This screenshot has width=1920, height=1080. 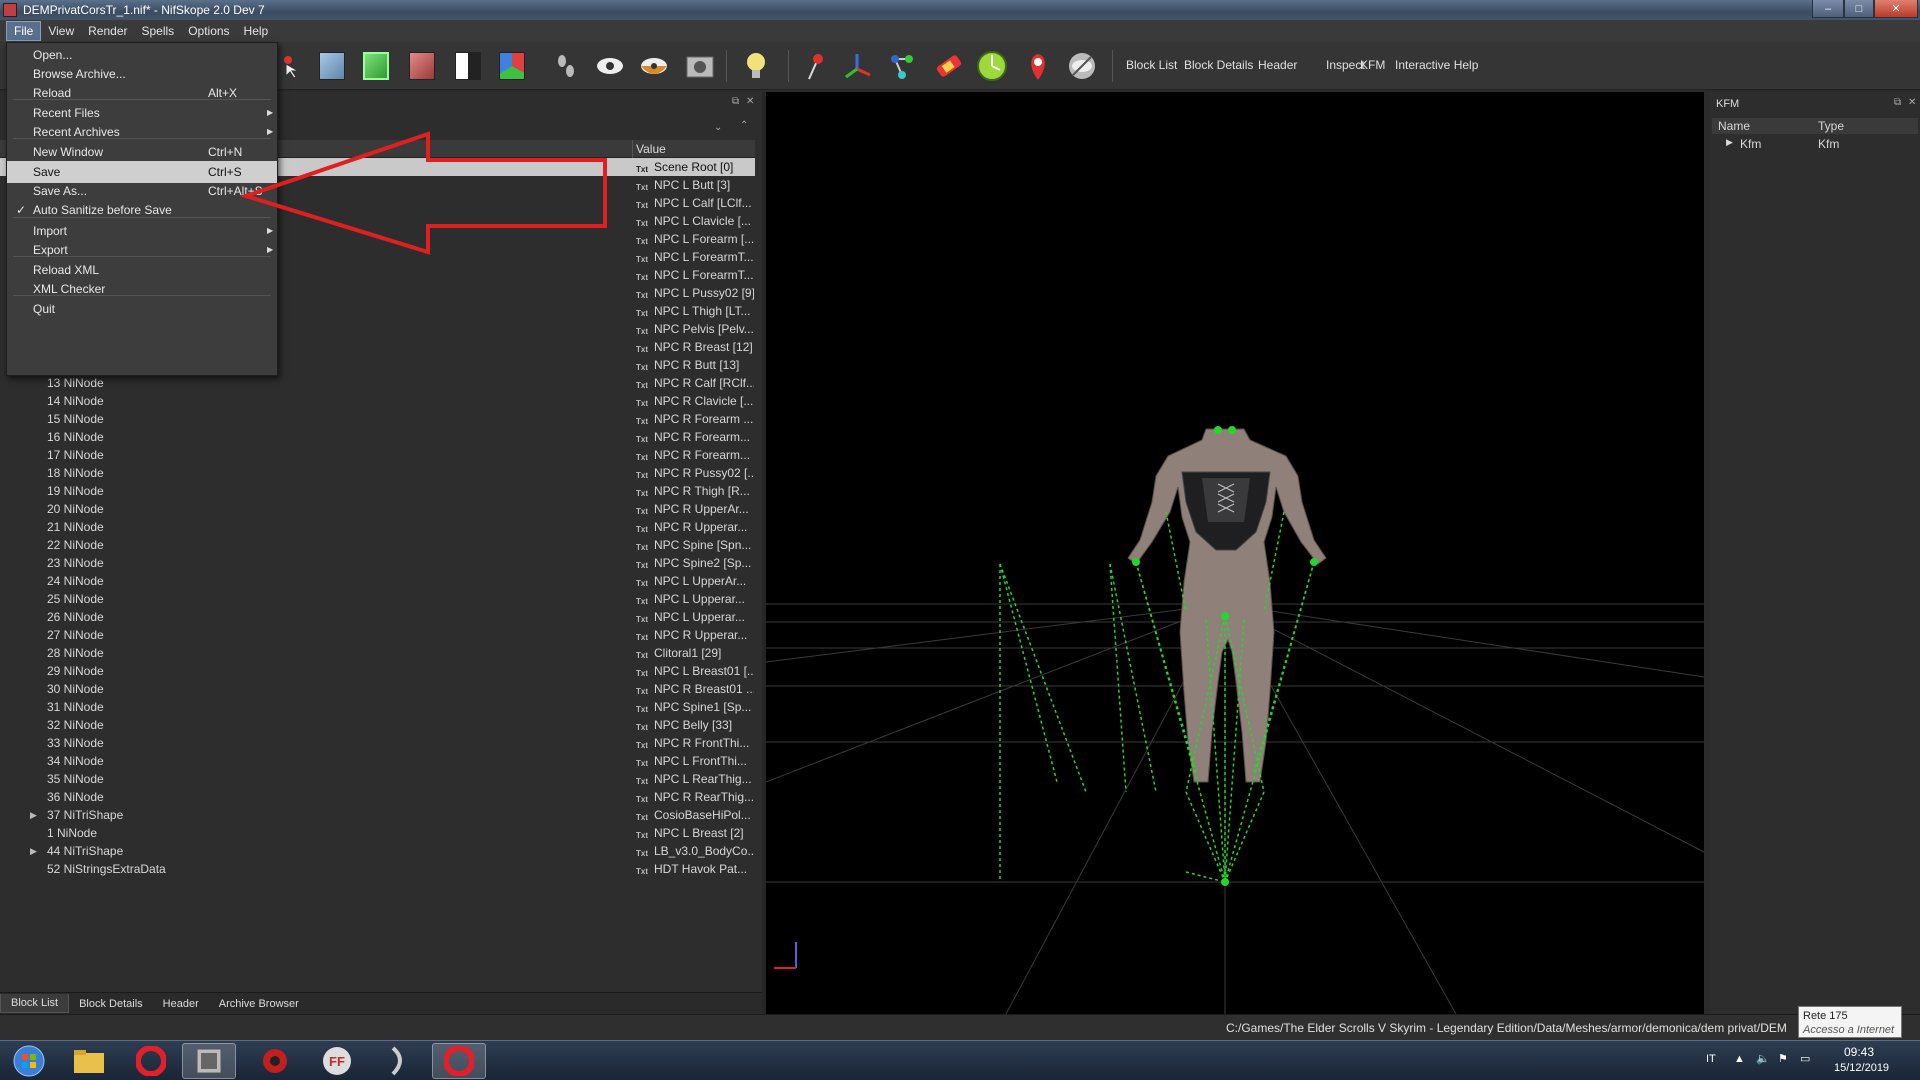 I want to click on nifskope-task-icon, so click(x=209, y=1061).